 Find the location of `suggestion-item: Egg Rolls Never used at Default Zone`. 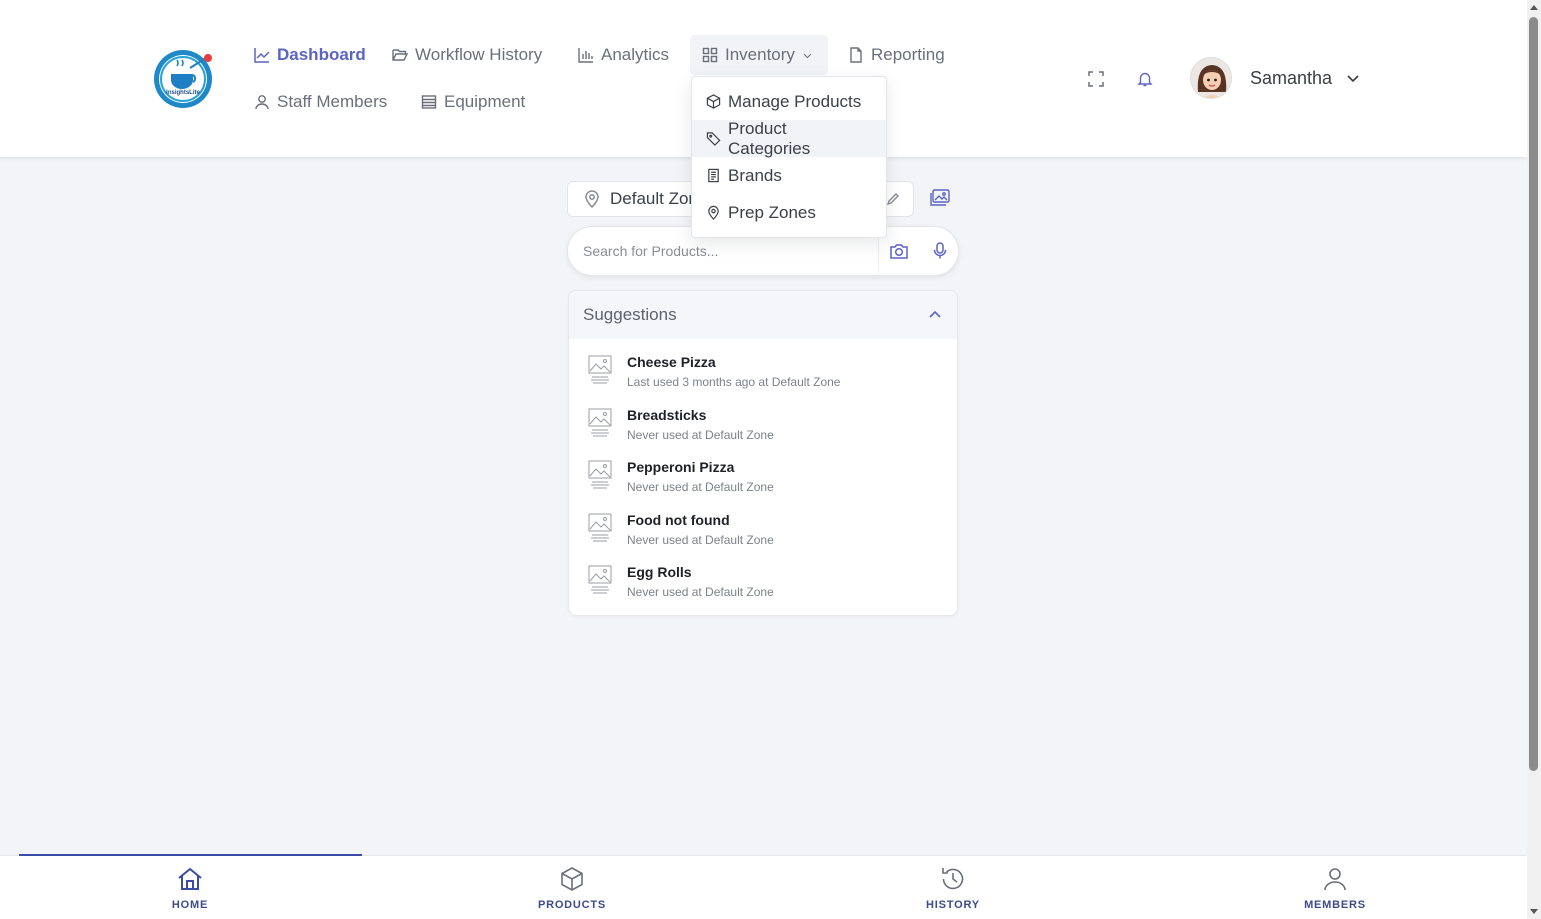

suggestion-item: Egg Rolls Never used at Default Zone is located at coordinates (763, 589).